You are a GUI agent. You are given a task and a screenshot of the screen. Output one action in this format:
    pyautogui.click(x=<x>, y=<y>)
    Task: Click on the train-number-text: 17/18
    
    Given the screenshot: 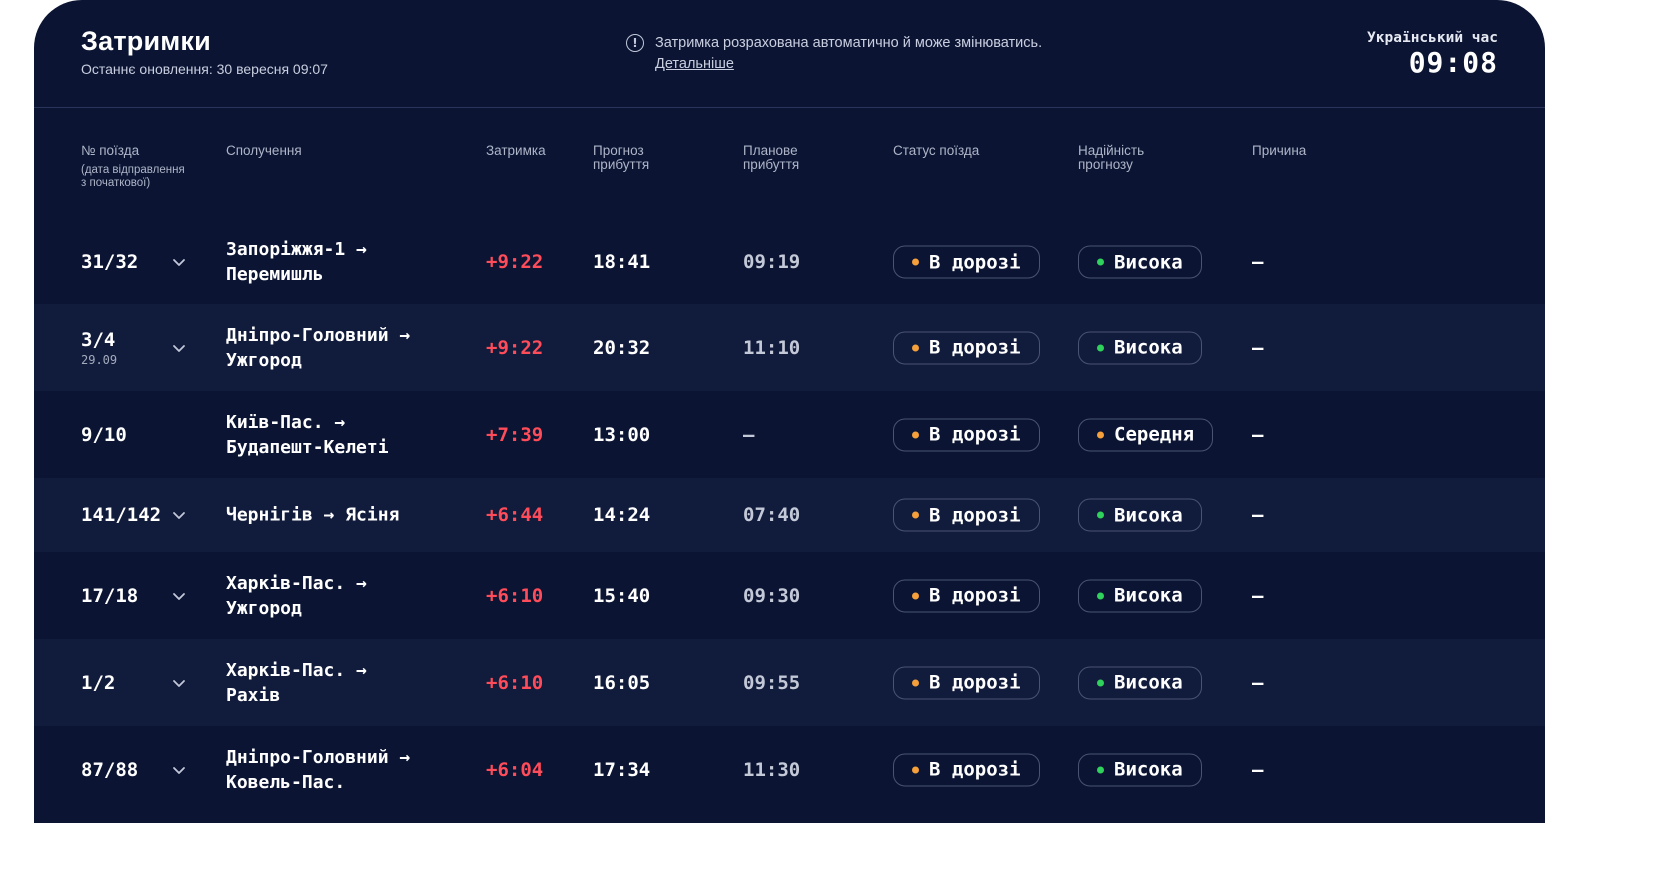 What is the action you would take?
    pyautogui.click(x=110, y=595)
    